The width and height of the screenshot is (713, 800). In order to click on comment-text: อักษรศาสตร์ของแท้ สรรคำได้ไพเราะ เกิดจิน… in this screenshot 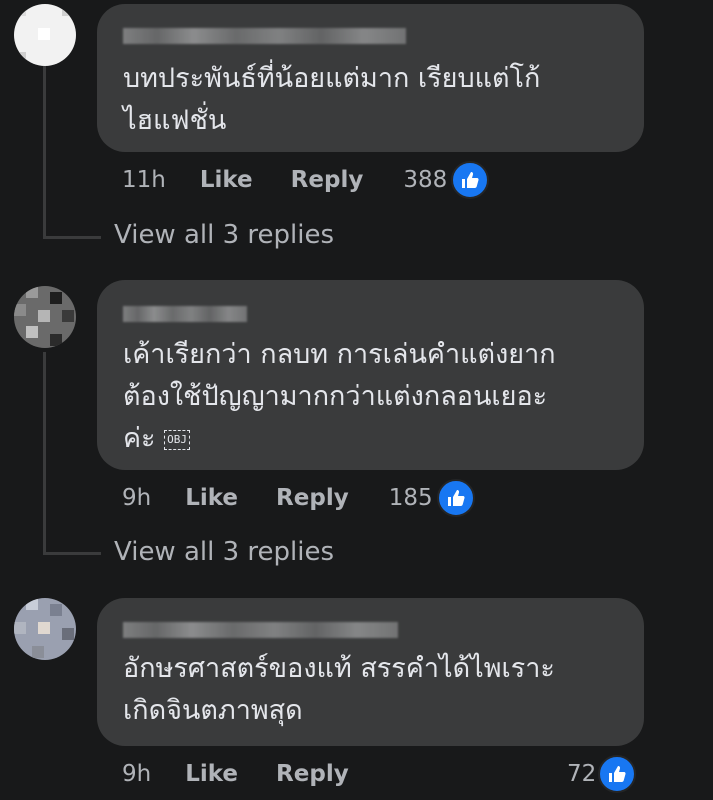, I will do `click(339, 689)`.